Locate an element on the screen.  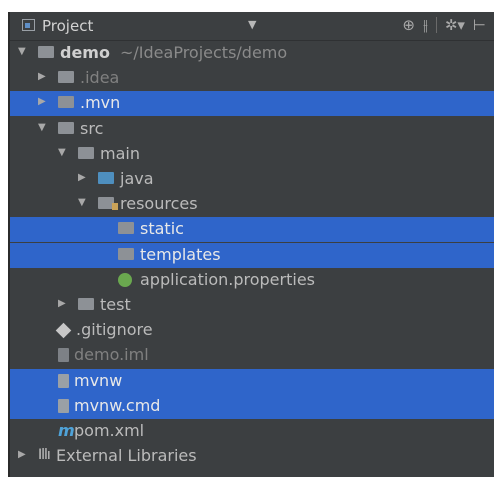
tree-row-idea: ▶ .idea is located at coordinates (252, 78).